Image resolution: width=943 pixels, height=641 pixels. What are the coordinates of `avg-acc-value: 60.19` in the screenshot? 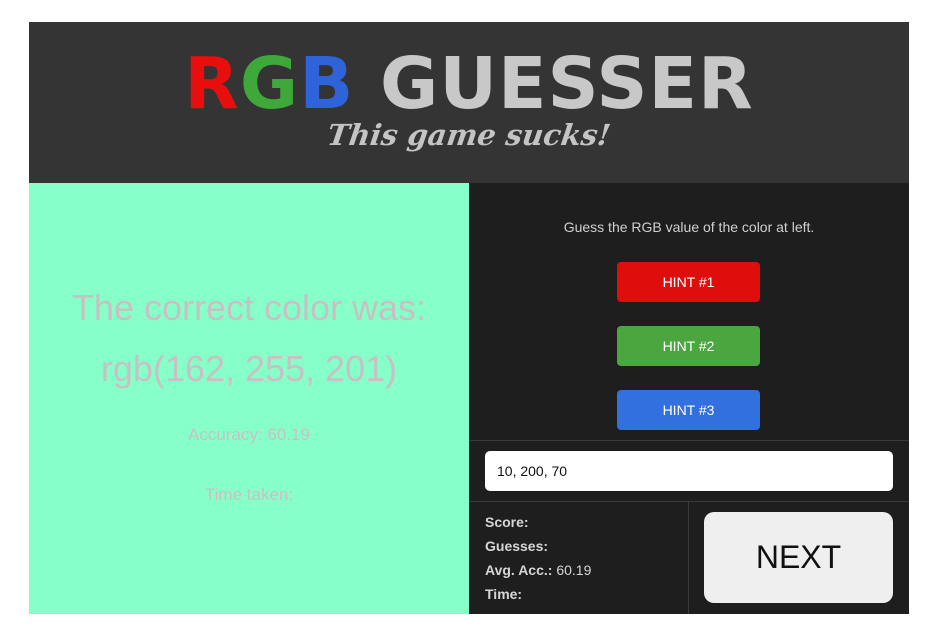 It's located at (574, 570).